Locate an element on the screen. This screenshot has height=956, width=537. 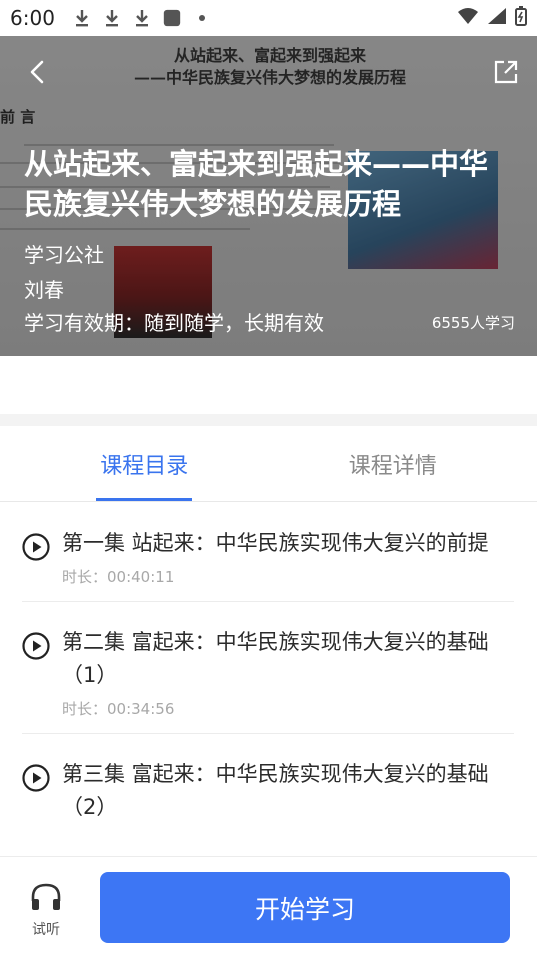
back-icon is located at coordinates (38, 72).